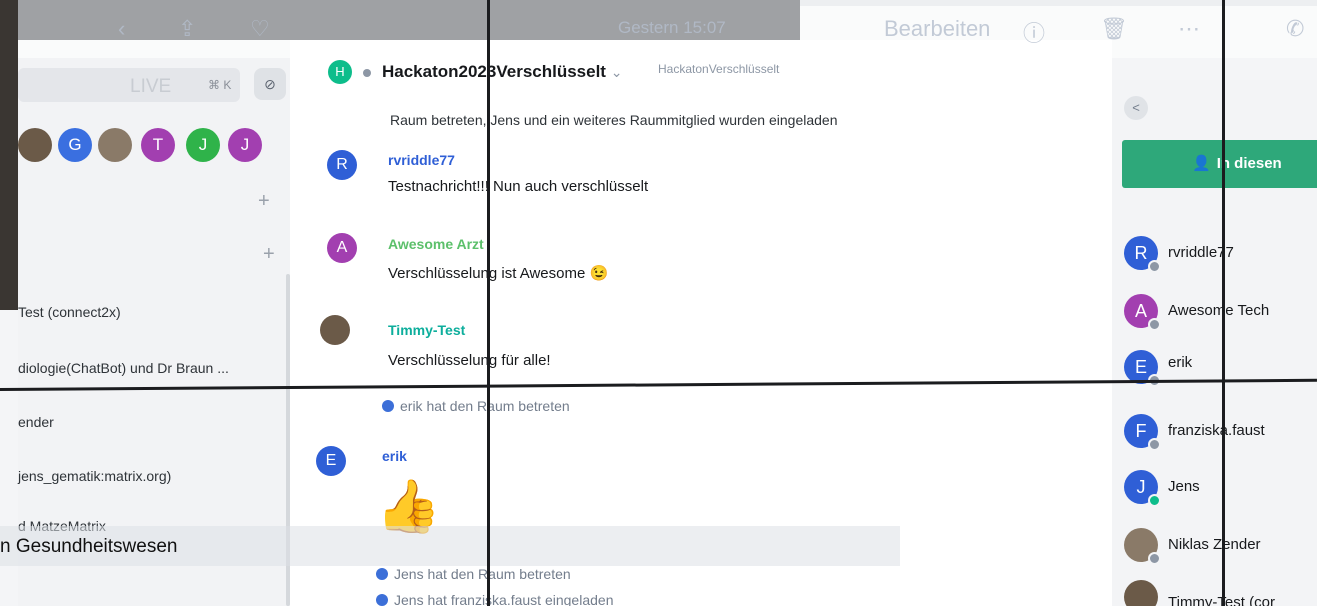 This screenshot has width=1317, height=606. What do you see at coordinates (494, 599) in the screenshot?
I see `membership-event: Jens hat franziska.faust eingeladen` at bounding box center [494, 599].